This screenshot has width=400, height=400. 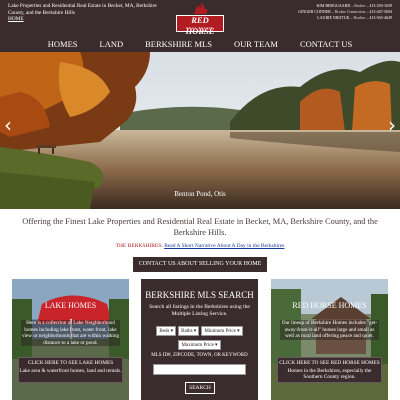 I want to click on hero-caption: Benton Pond, Otis, so click(x=200, y=194).